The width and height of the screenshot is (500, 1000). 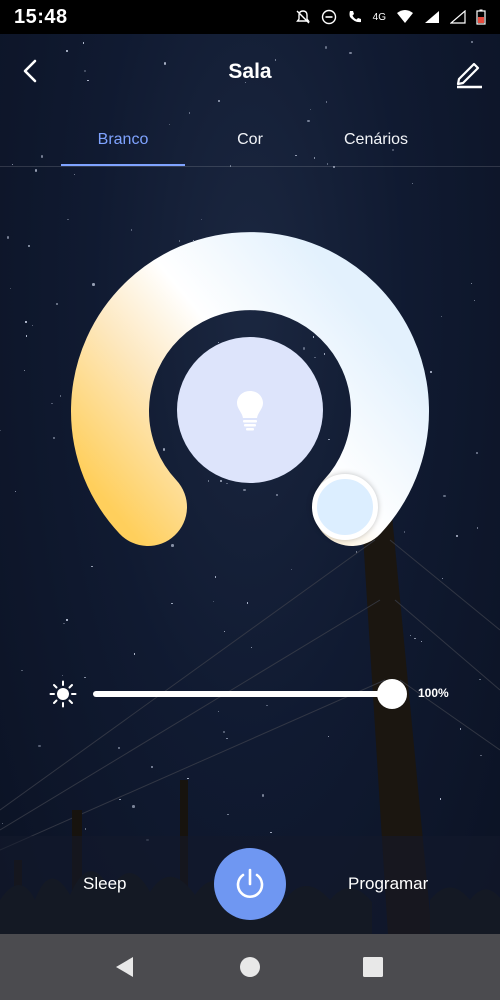 I want to click on power-button, so click(x=250, y=884).